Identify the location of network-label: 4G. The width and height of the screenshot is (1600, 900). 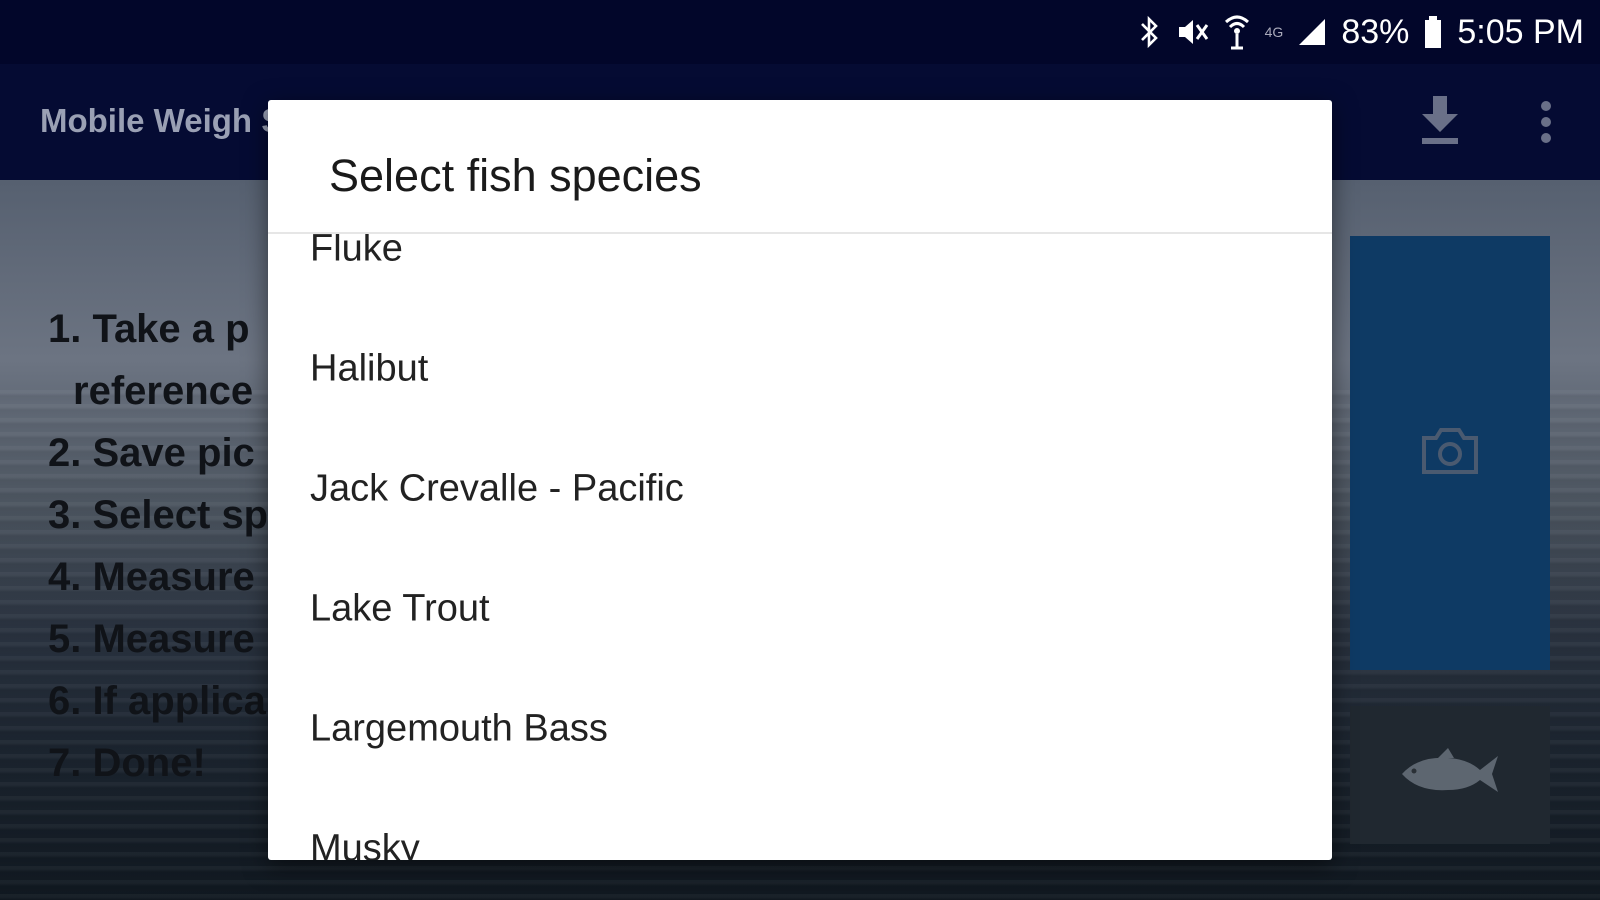
(1274, 32).